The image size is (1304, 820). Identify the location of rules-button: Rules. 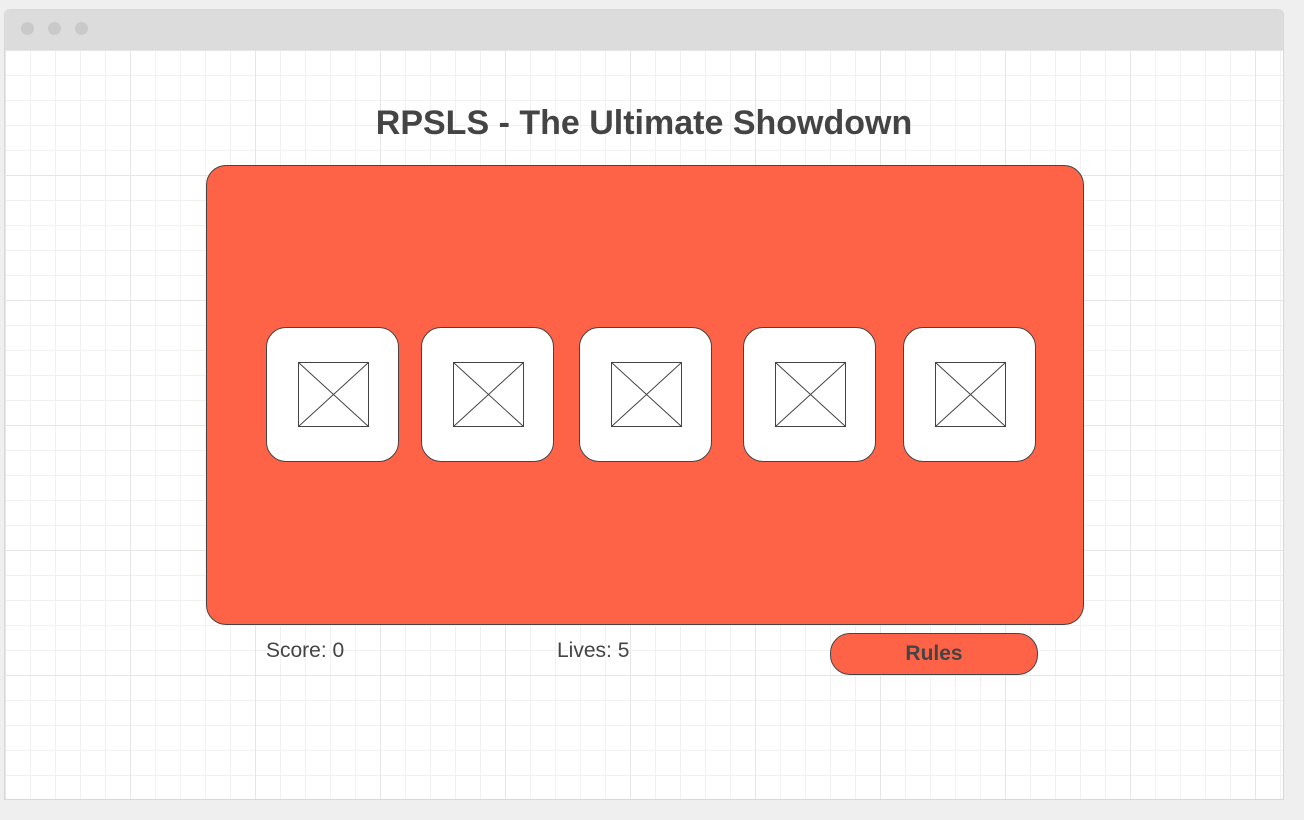
(934, 654).